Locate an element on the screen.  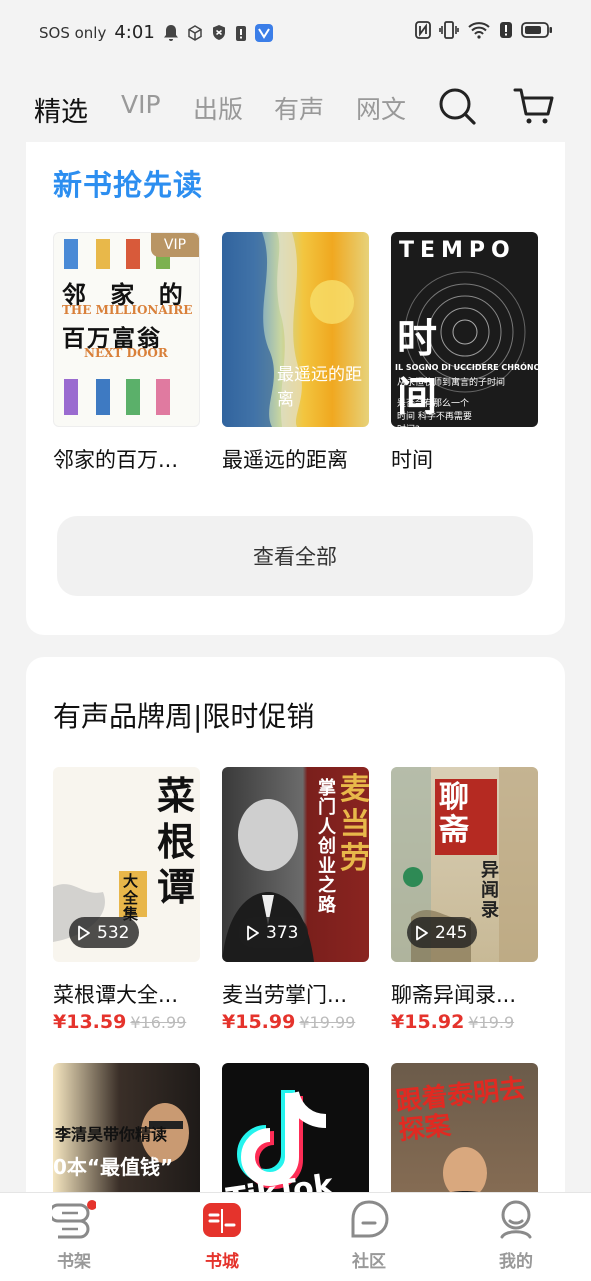
book-title: 时间 is located at coordinates (471, 459).